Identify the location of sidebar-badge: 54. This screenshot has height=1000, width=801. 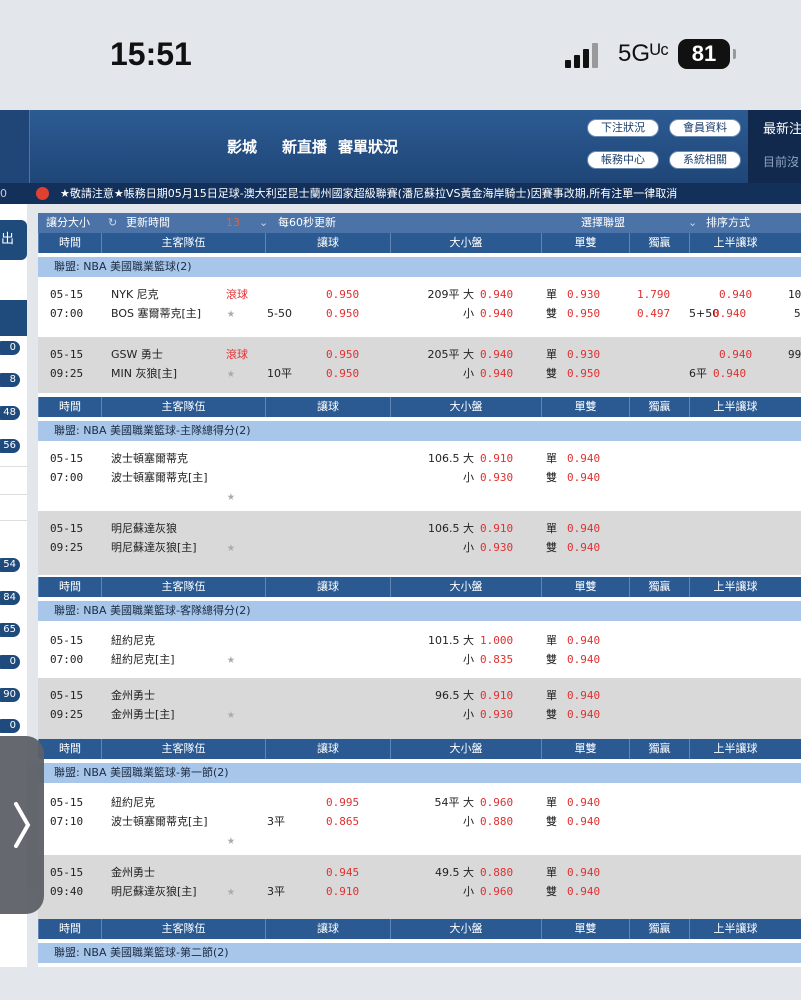
(10, 565).